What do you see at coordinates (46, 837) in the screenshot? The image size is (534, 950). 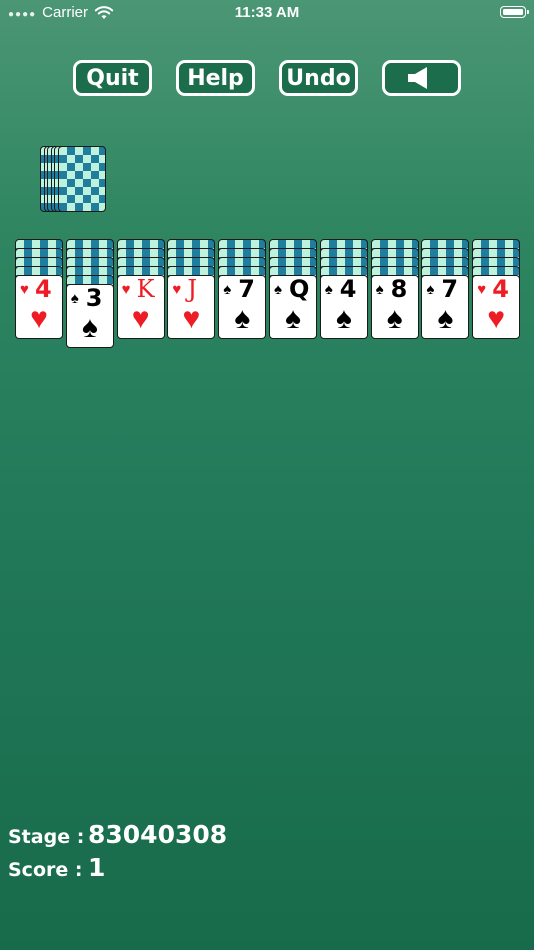 I see `stage-label: Stage :` at bounding box center [46, 837].